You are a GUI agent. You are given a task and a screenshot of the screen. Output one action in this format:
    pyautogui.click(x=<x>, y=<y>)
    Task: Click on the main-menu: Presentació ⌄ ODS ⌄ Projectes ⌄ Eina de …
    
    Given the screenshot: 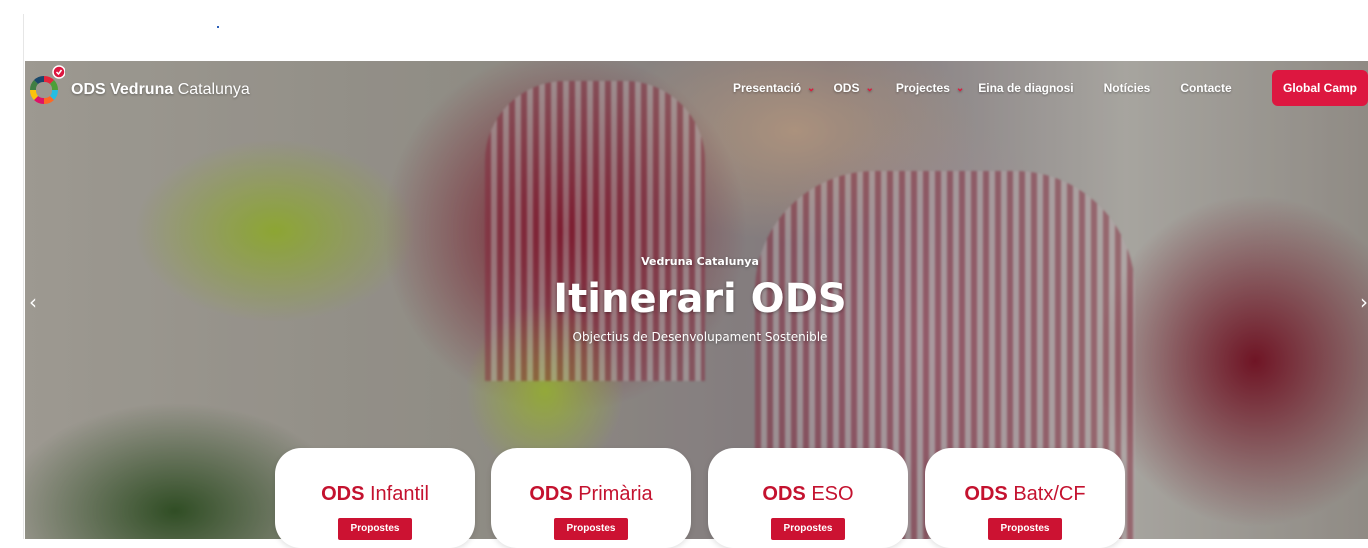 What is the action you would take?
    pyautogui.click(x=982, y=88)
    